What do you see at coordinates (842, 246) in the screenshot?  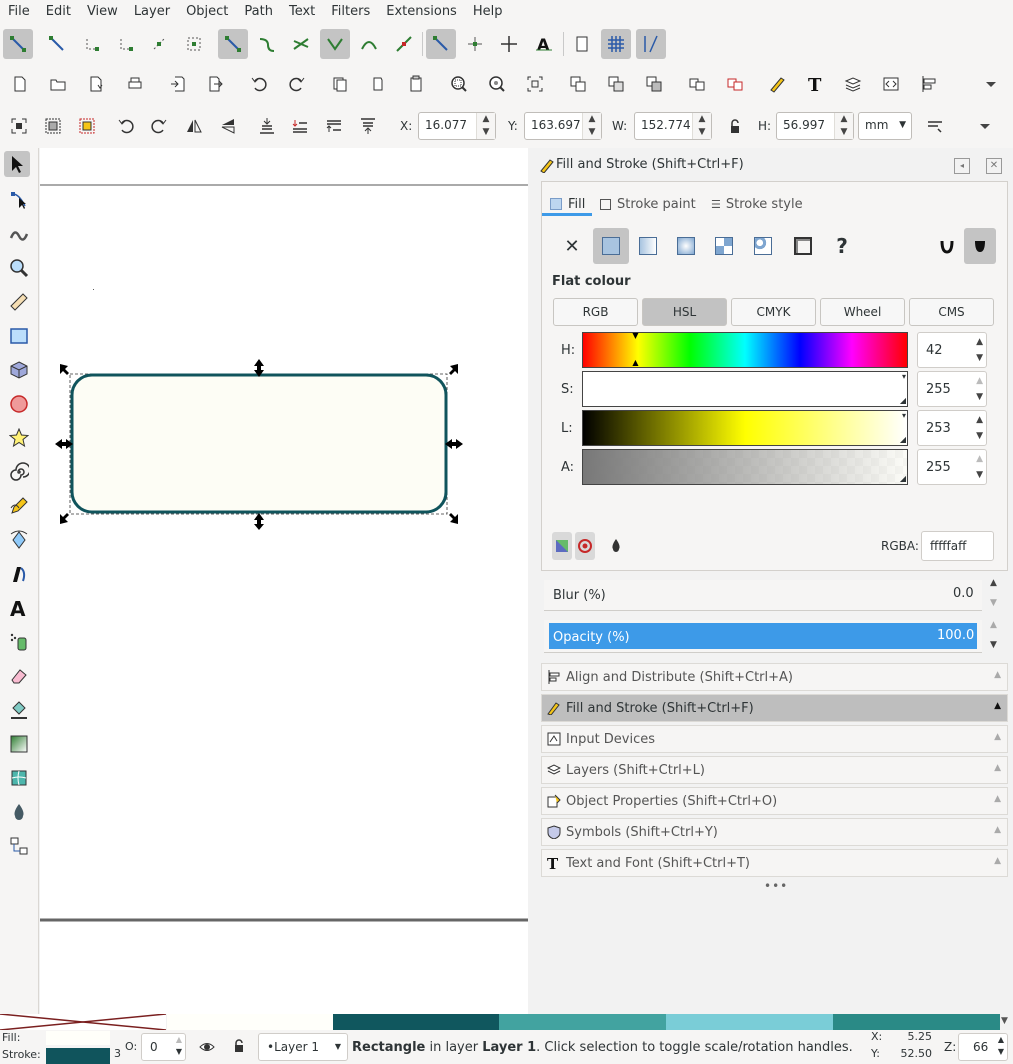 I see `unset-paint-button: ?` at bounding box center [842, 246].